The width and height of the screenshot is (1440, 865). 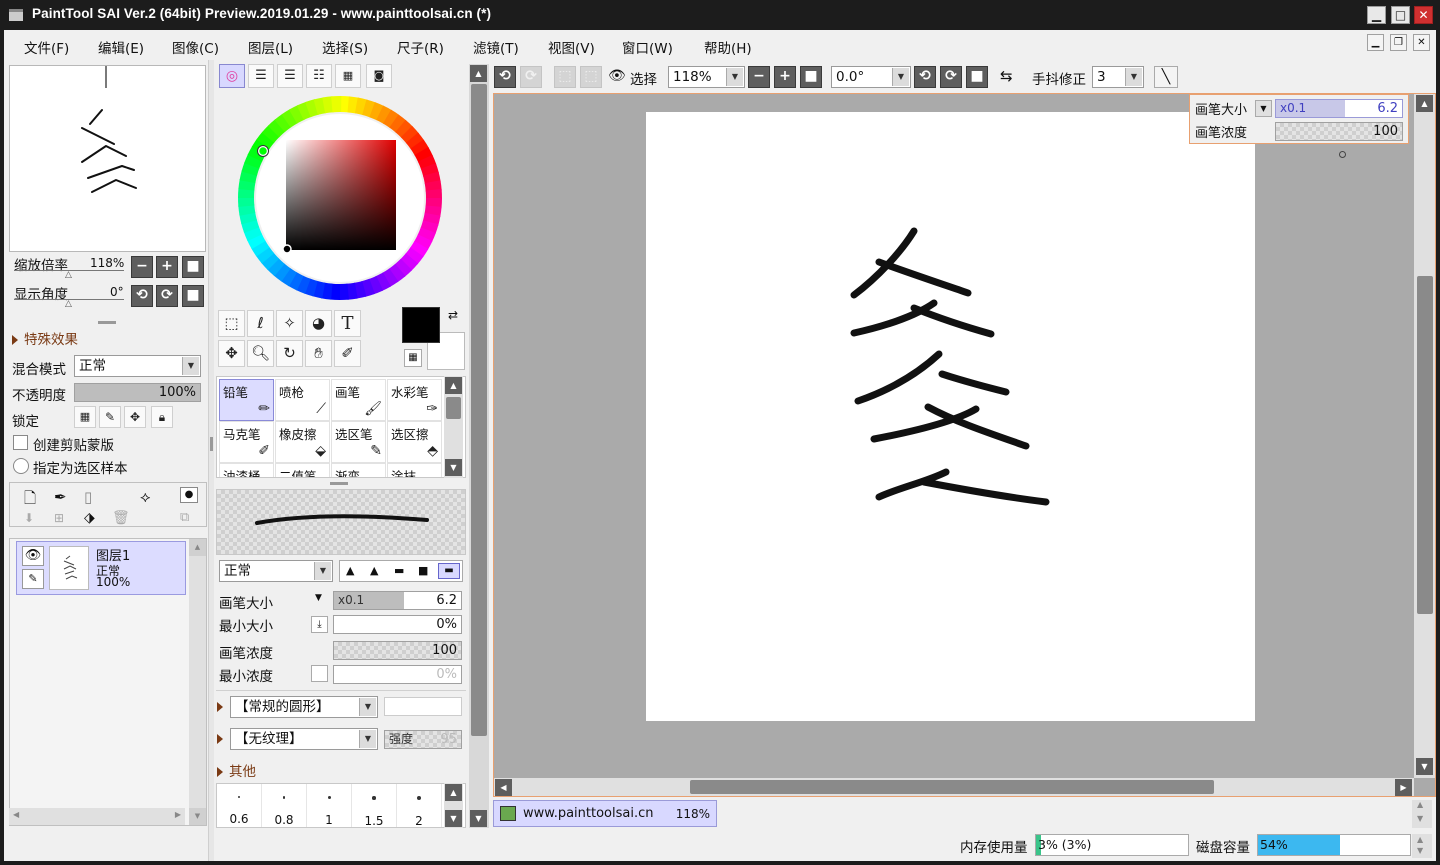 What do you see at coordinates (289, 353) in the screenshot?
I see `rotate-icon: ↻` at bounding box center [289, 353].